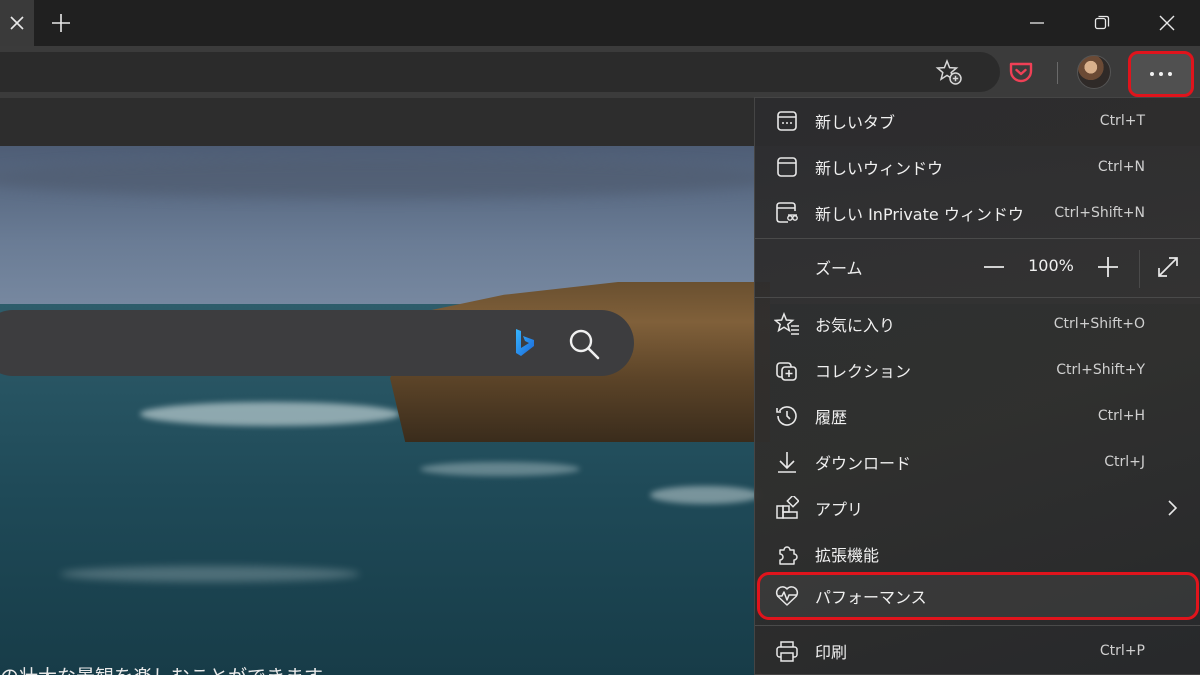  I want to click on close-window-button, so click(1167, 23).